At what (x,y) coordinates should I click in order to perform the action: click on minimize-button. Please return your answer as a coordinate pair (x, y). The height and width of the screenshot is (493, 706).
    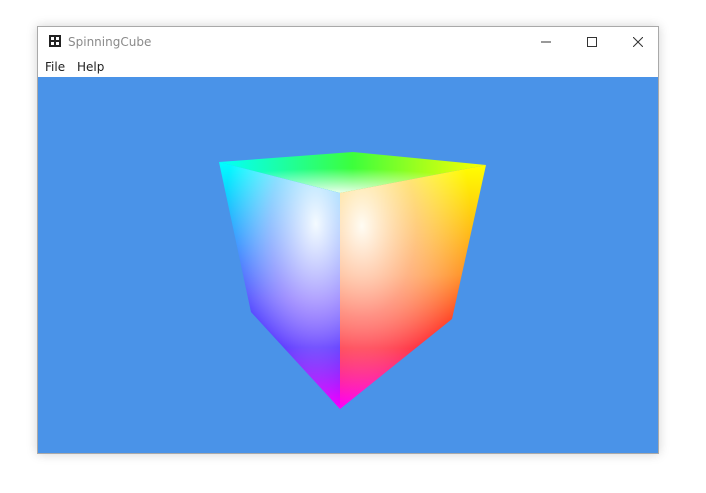
    Looking at the image, I should click on (546, 42).